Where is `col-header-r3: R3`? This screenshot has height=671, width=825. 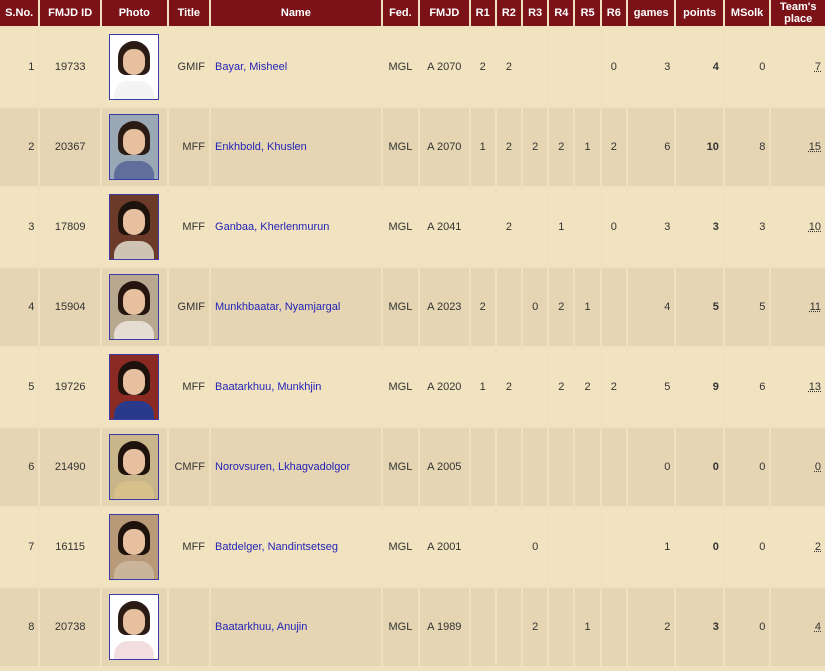 col-header-r3: R3 is located at coordinates (535, 13).